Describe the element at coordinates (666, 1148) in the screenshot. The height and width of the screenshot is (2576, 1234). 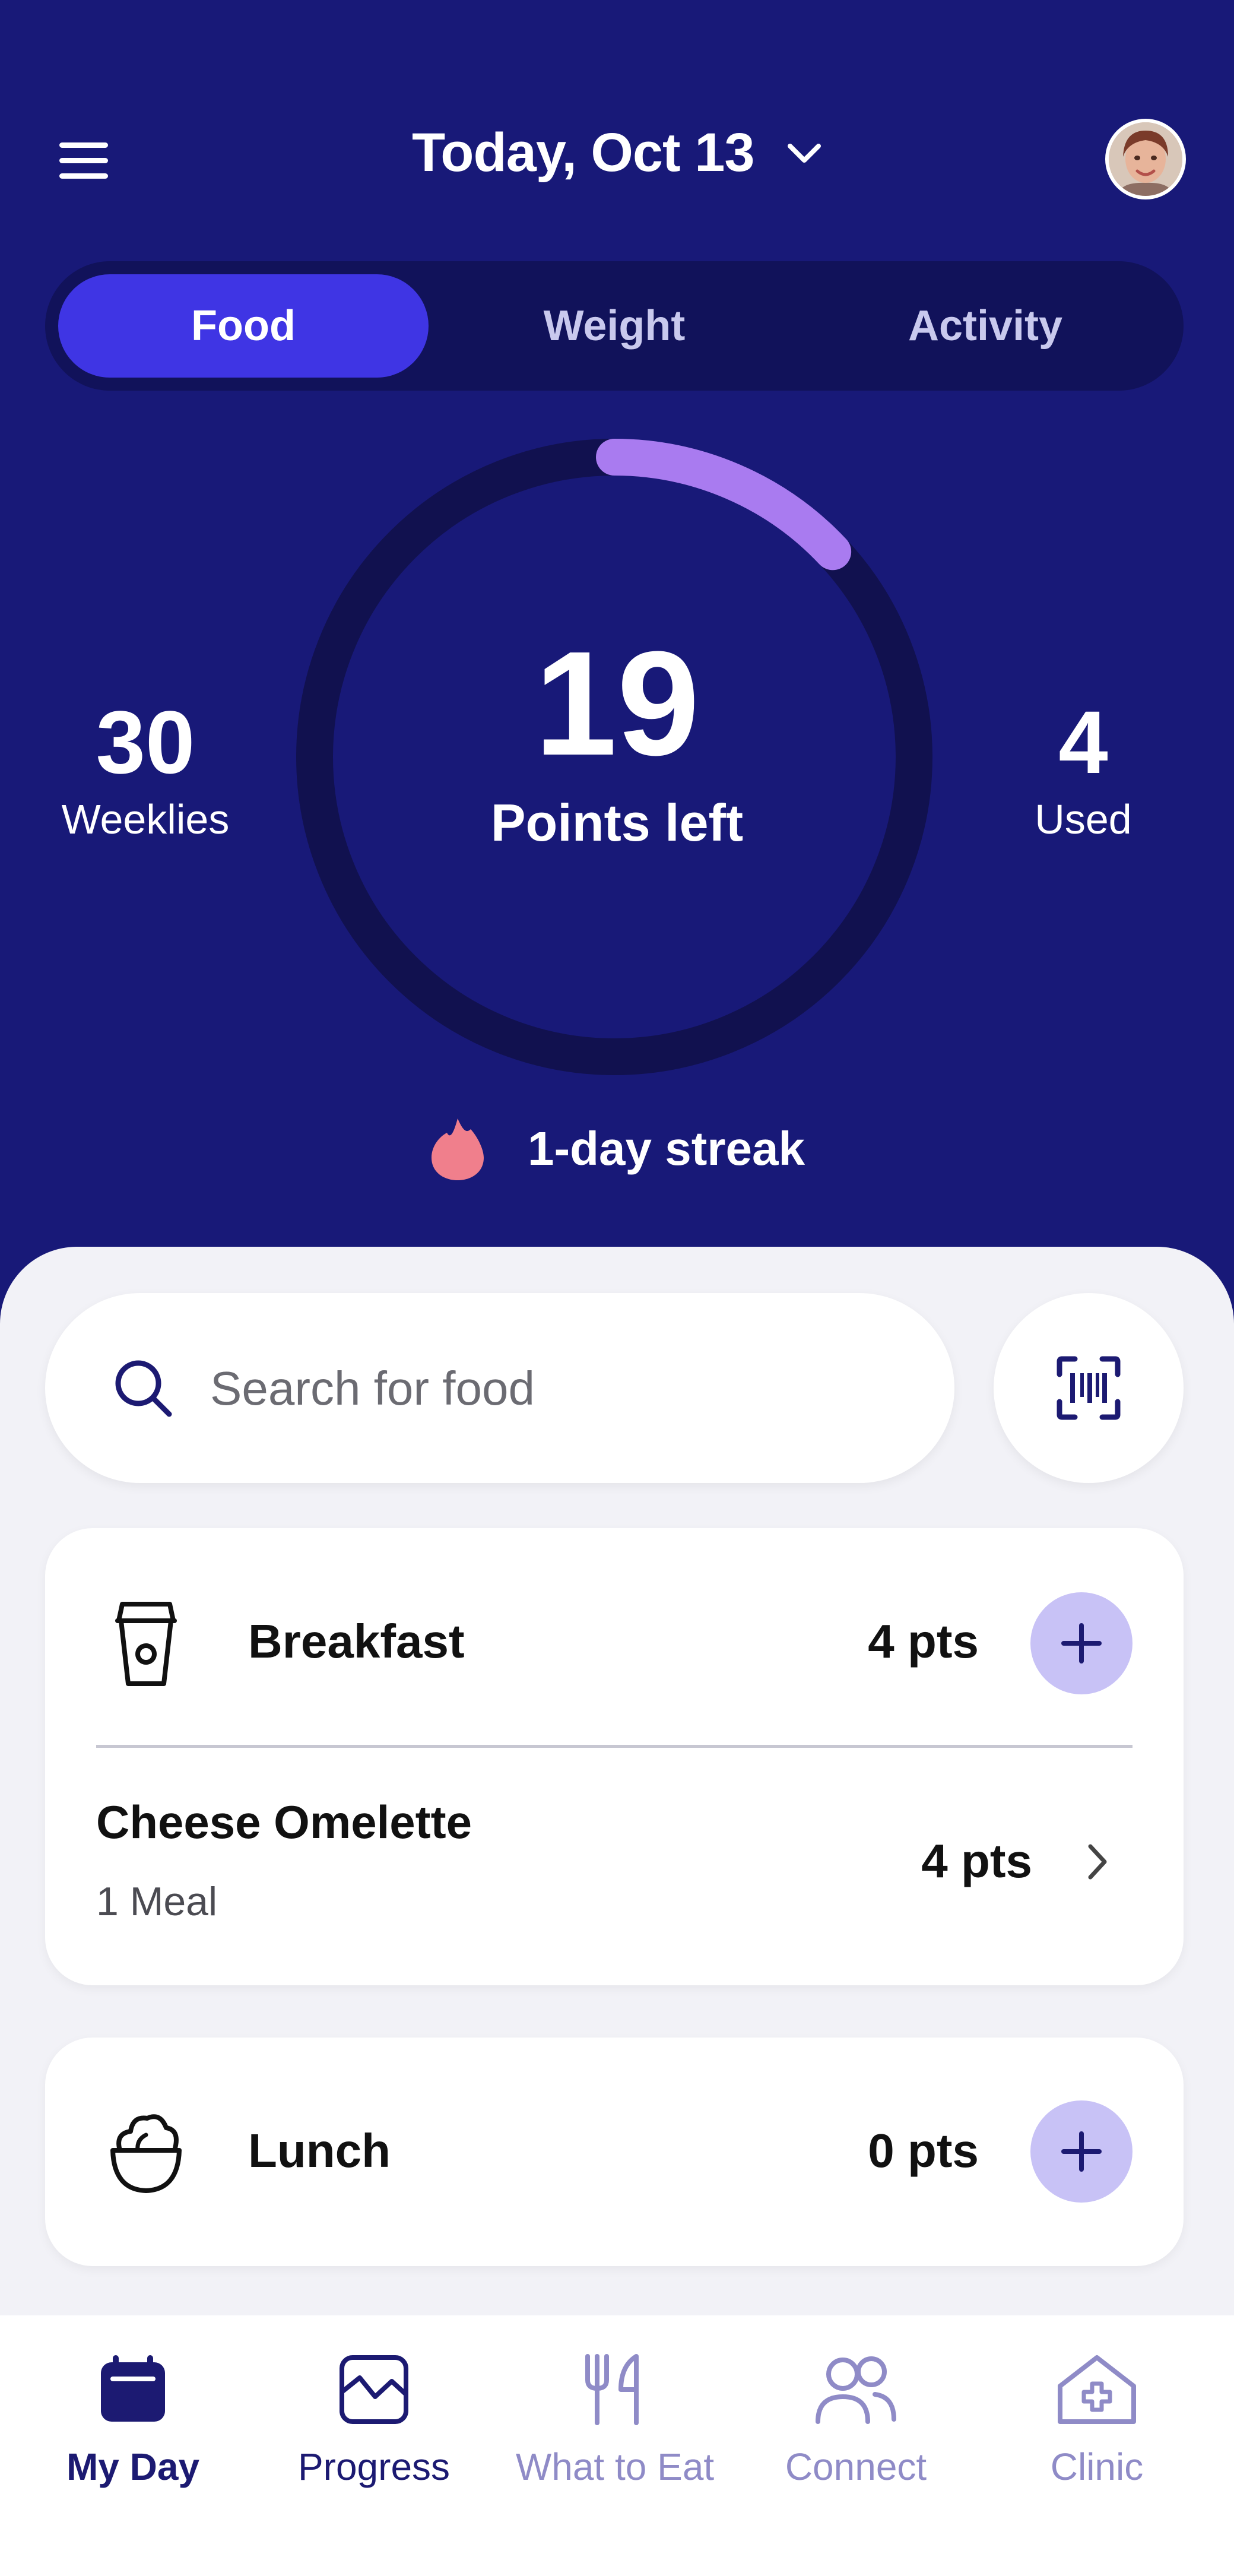
I see `streak-text: 1-day streak` at that location.